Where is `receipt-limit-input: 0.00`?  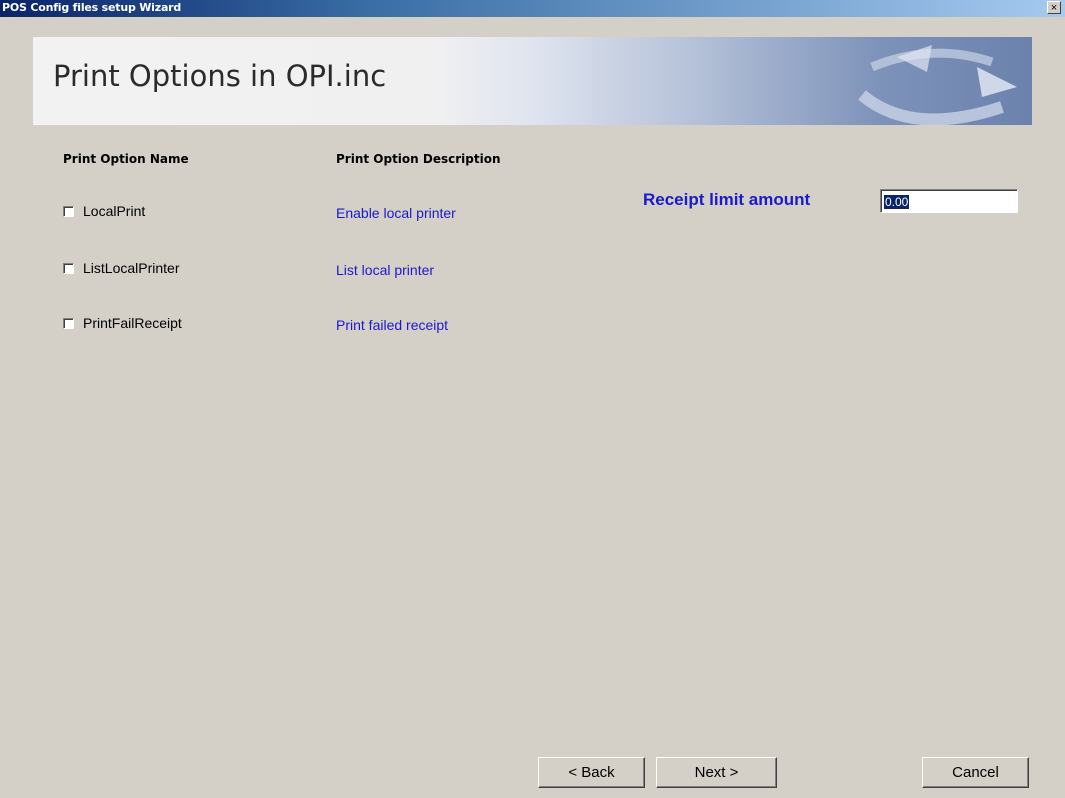
receipt-limit-input: 0.00 is located at coordinates (949, 201).